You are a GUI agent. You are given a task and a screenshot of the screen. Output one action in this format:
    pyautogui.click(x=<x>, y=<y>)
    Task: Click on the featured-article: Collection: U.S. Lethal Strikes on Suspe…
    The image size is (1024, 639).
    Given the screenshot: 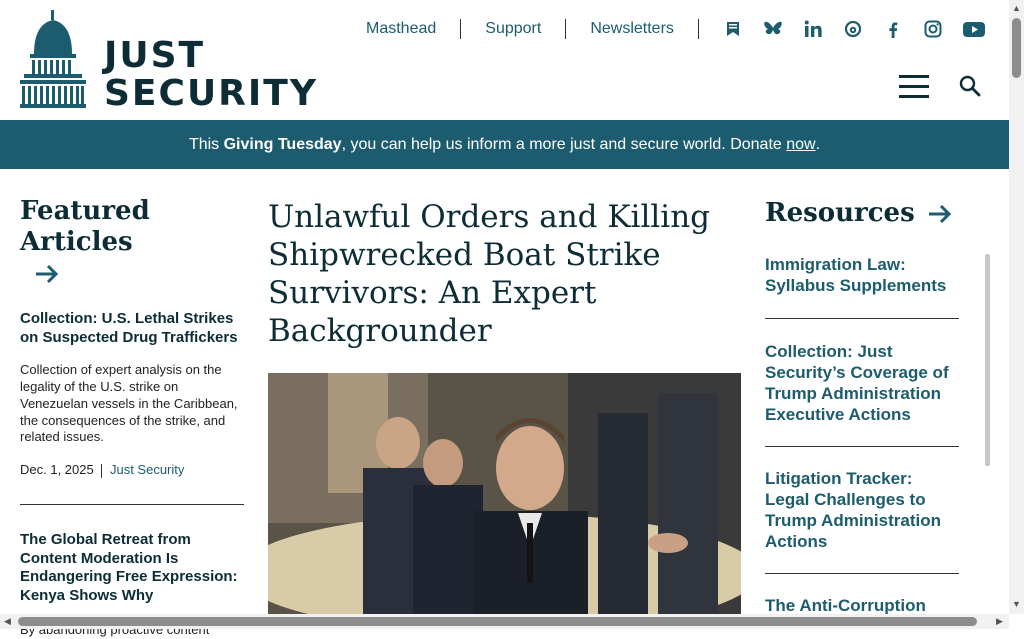 What is the action you would take?
    pyautogui.click(x=132, y=394)
    